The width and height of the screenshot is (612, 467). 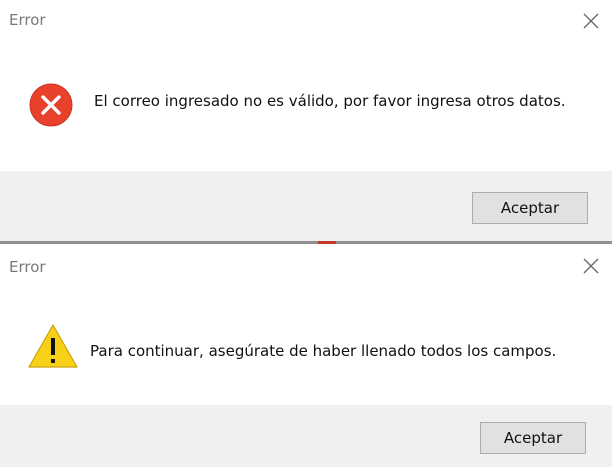 I want to click on warning-icon, so click(x=53, y=346).